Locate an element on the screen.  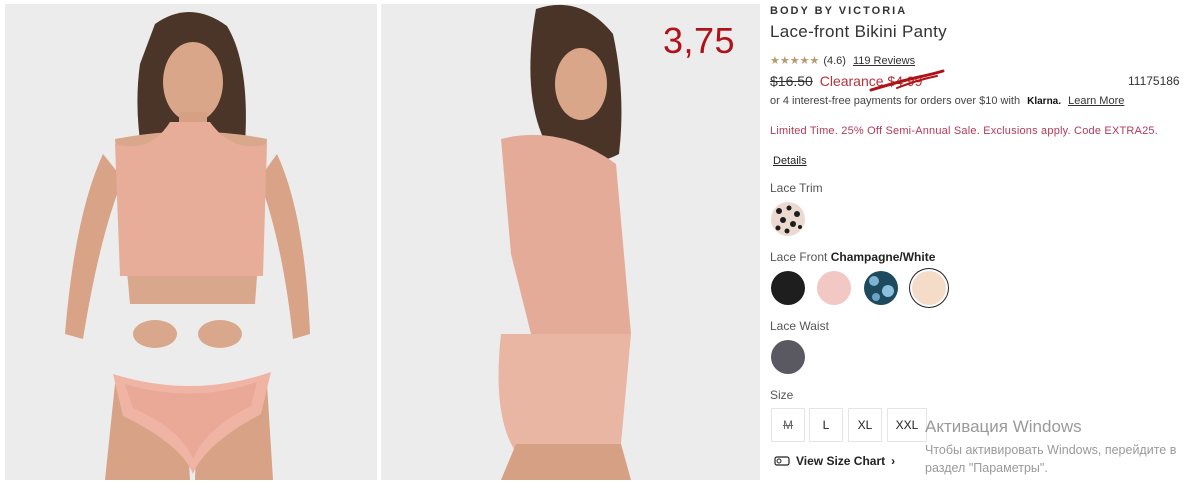
lace-front-label-text: Lace Front is located at coordinates (799, 257).